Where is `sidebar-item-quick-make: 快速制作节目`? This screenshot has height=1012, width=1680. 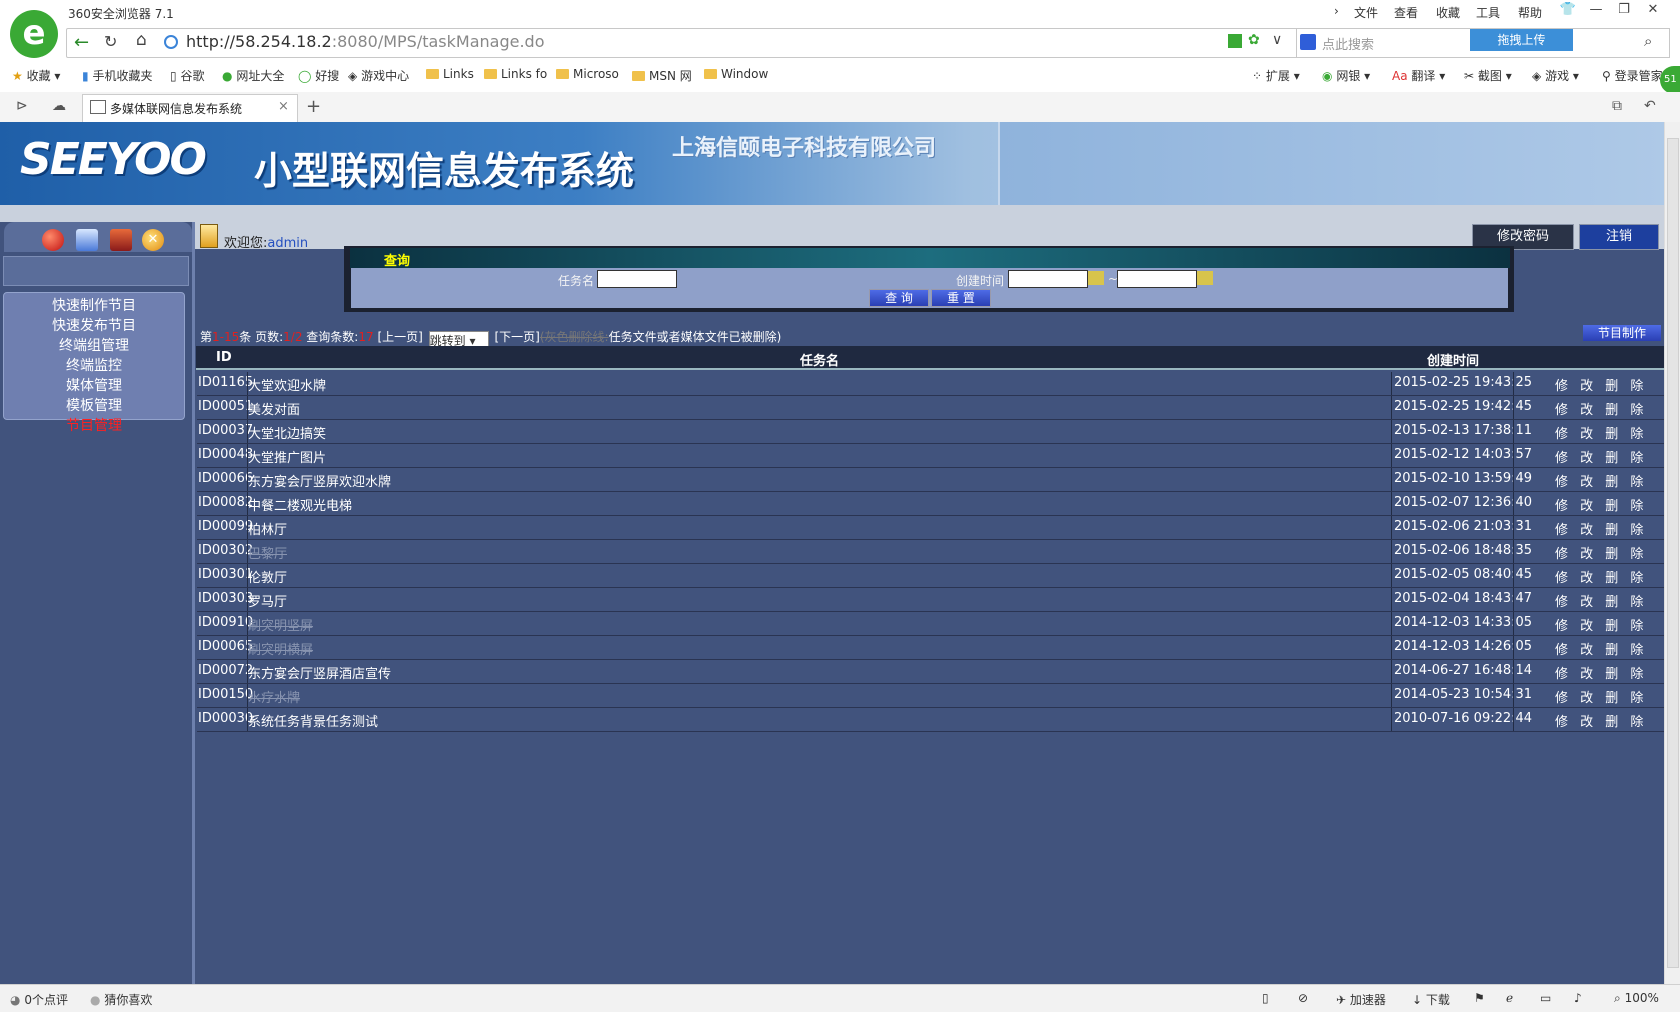
sidebar-item-quick-make: 快速制作节目 is located at coordinates (94, 305).